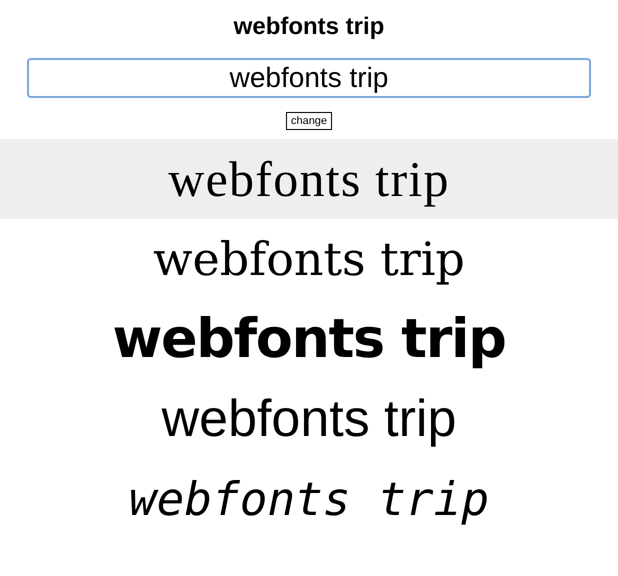 The width and height of the screenshot is (618, 576). What do you see at coordinates (309, 78) in the screenshot?
I see `text-field: webfonts trip` at bounding box center [309, 78].